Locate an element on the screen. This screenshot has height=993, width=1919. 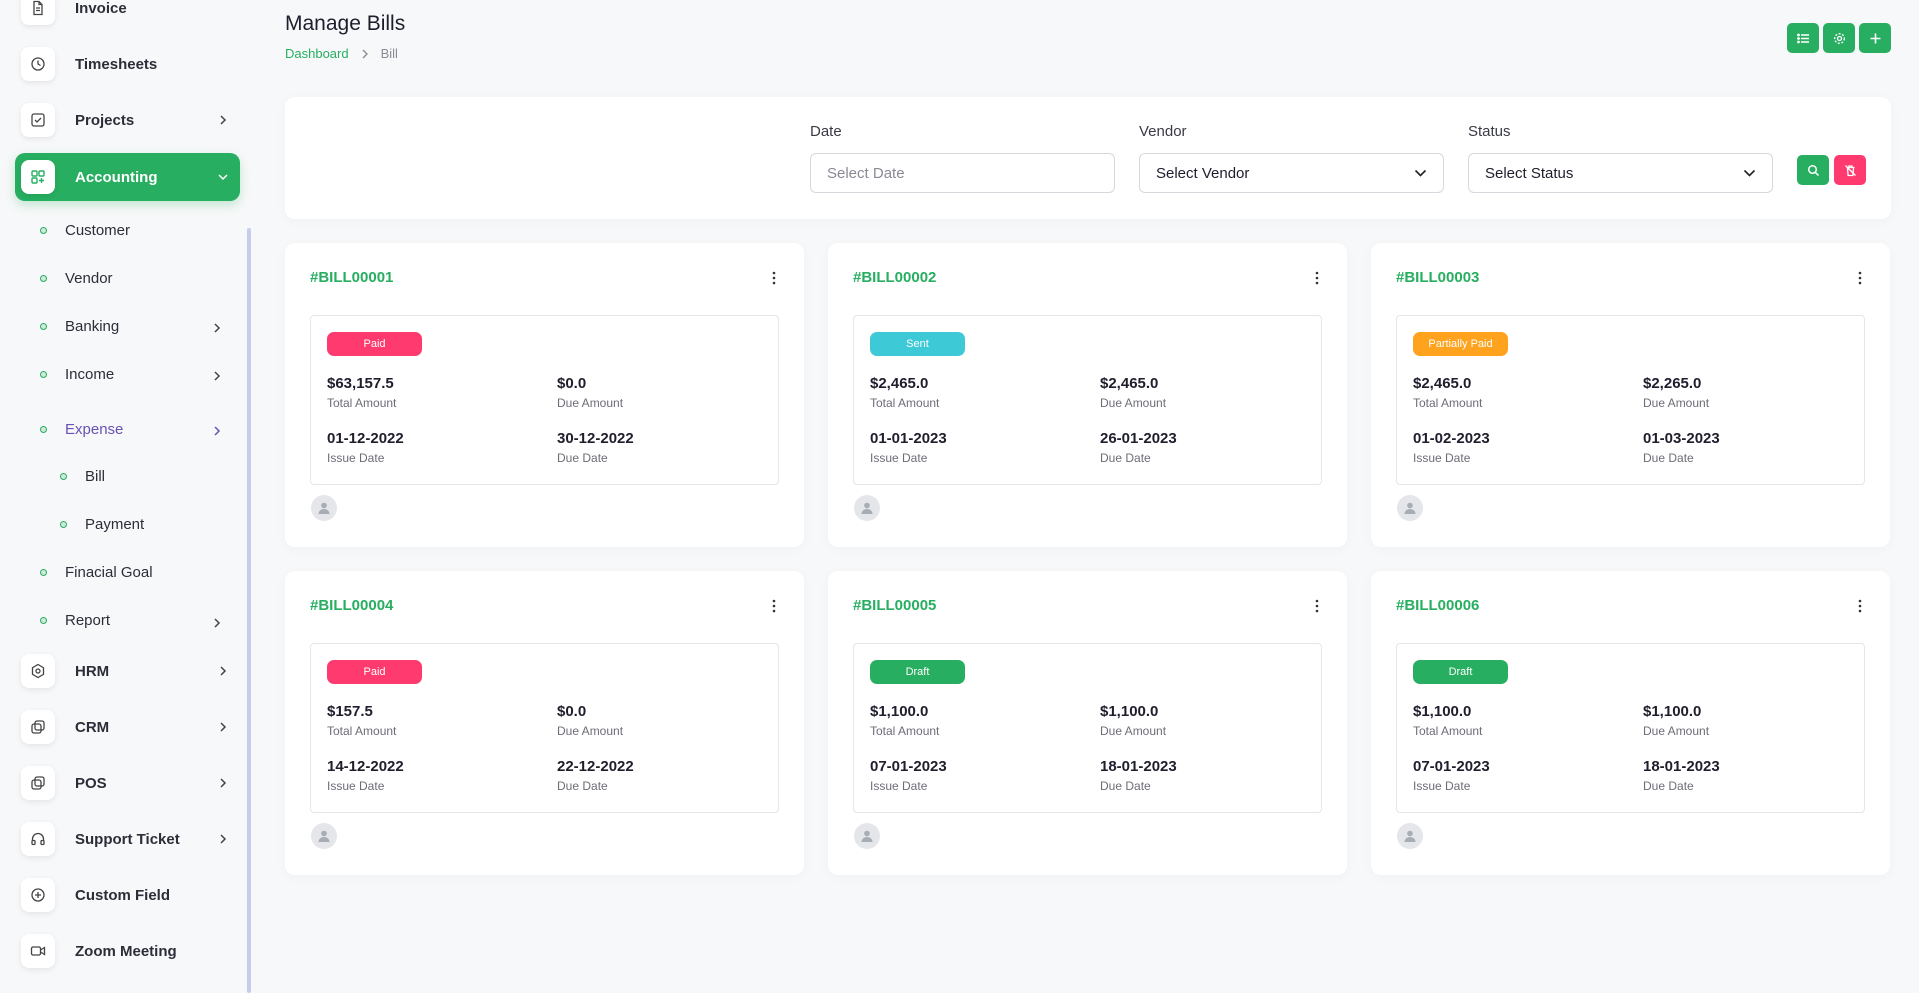
sidebar-sub-label: Bill is located at coordinates (95, 476).